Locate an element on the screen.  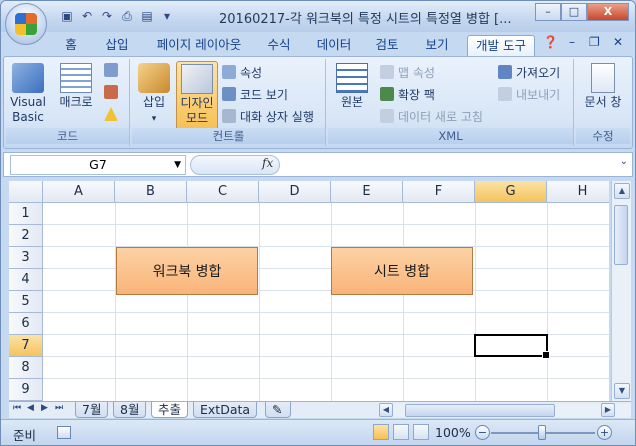
scroll-up-icon: ▲ is located at coordinates (622, 191).